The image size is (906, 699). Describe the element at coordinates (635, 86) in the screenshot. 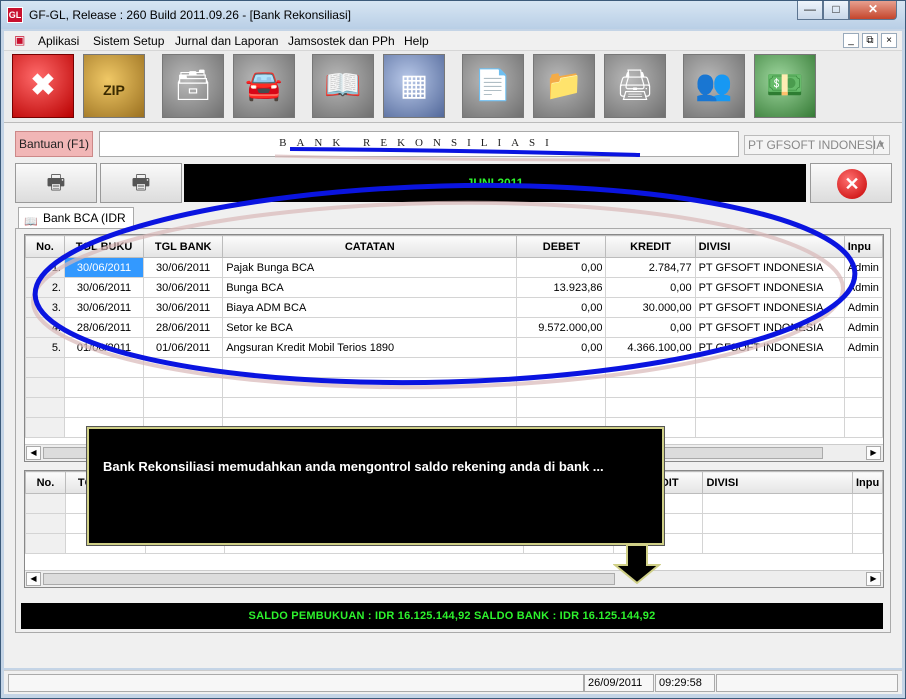

I see `print-button: 🖨` at that location.